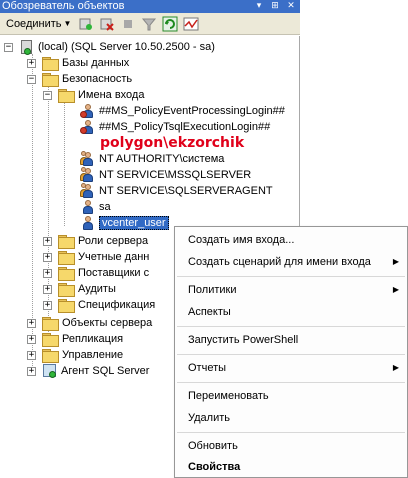 The height and width of the screenshot is (478, 408). I want to click on specifications-label: Спецификация, so click(117, 305).